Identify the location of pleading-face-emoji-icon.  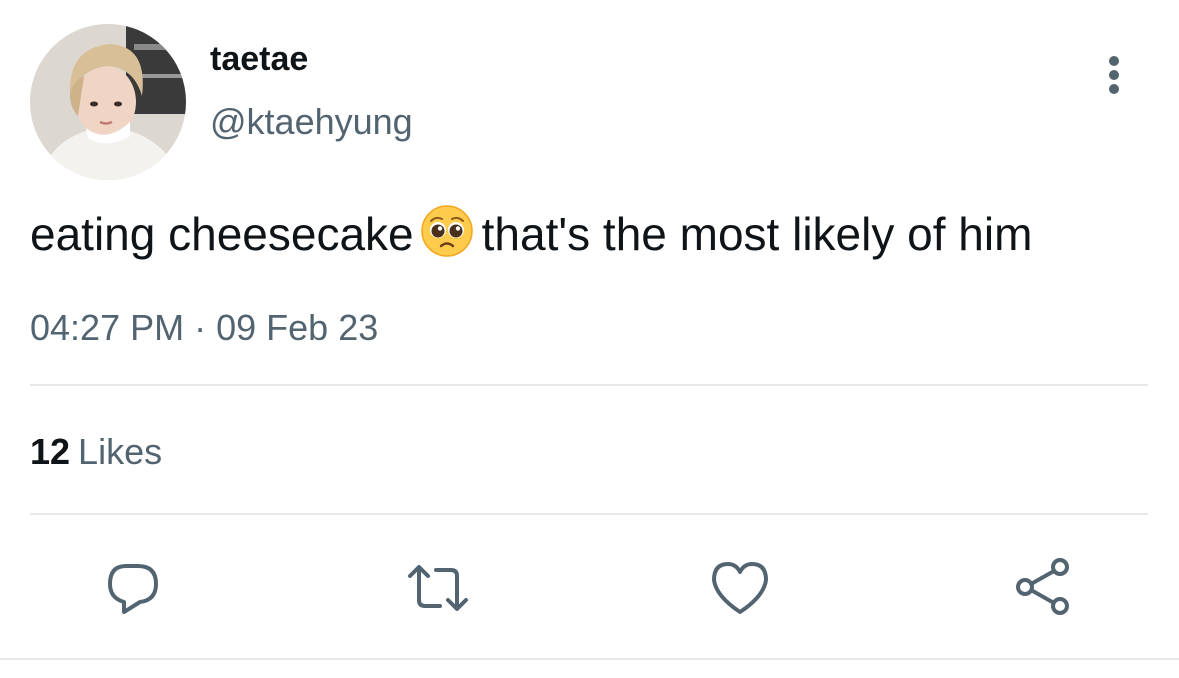
(447, 237).